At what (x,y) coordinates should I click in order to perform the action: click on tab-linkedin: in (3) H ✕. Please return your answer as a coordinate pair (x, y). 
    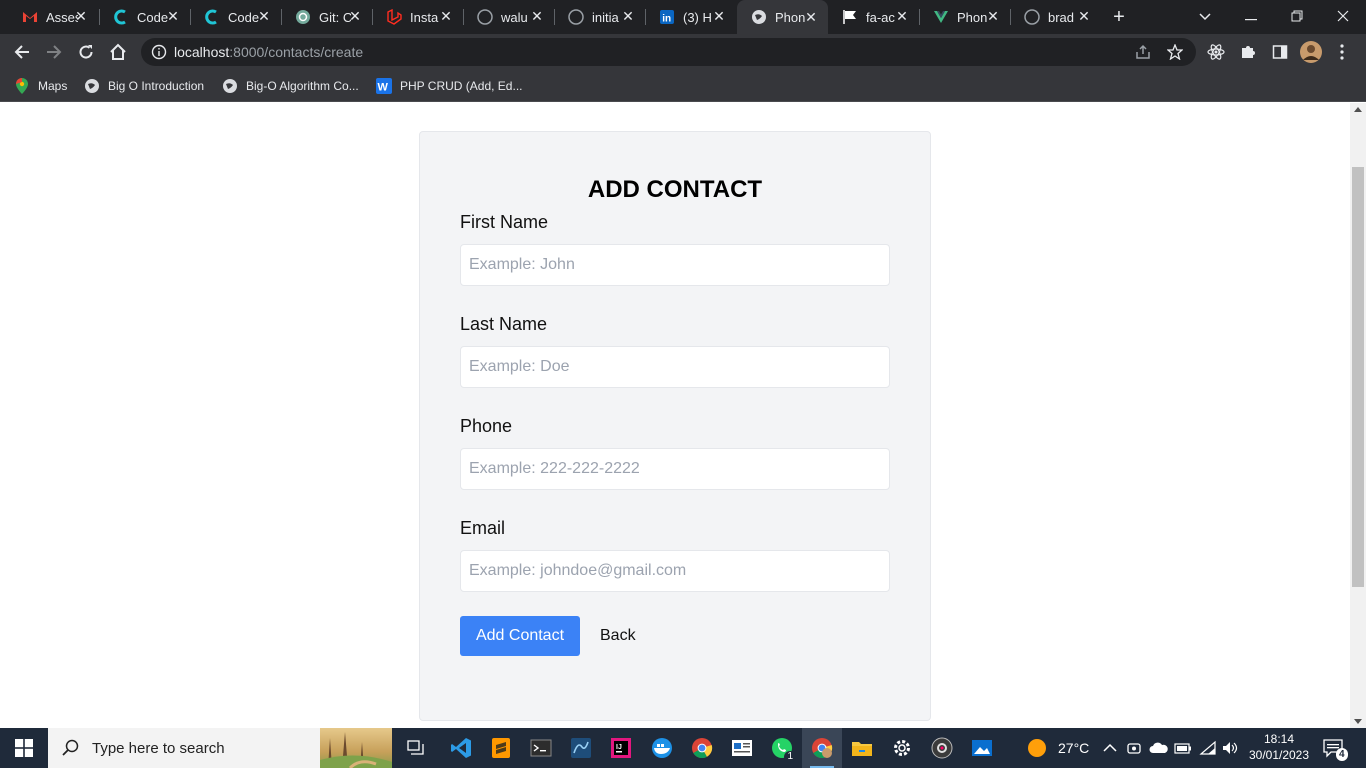
    Looking at the image, I should click on (690, 17).